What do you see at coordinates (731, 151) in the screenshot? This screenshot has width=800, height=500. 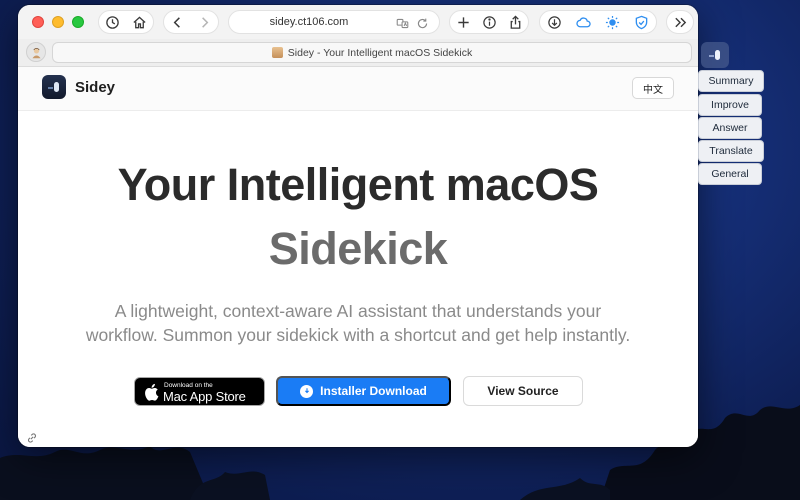 I see `translate-button: Translate` at bounding box center [731, 151].